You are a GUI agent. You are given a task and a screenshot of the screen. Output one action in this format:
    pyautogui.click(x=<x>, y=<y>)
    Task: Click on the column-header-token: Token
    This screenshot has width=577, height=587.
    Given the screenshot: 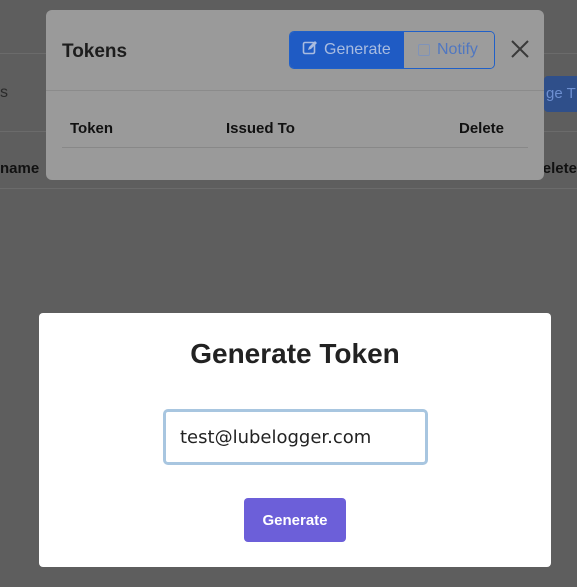 What is the action you would take?
    pyautogui.click(x=92, y=128)
    